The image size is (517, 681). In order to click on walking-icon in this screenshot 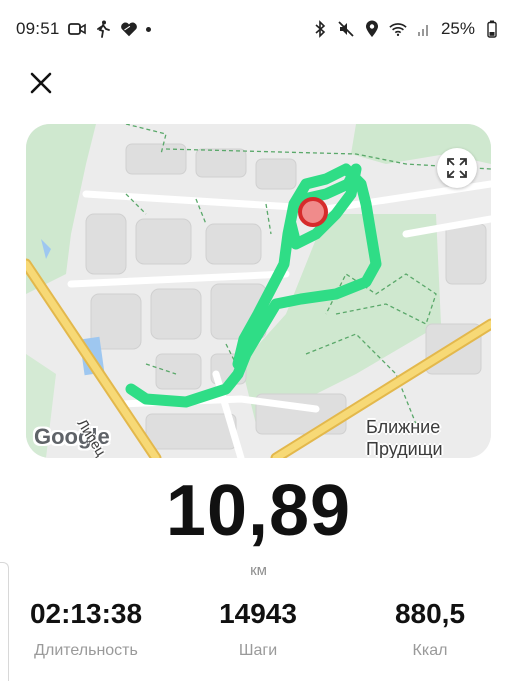, I will do `click(103, 29)`.